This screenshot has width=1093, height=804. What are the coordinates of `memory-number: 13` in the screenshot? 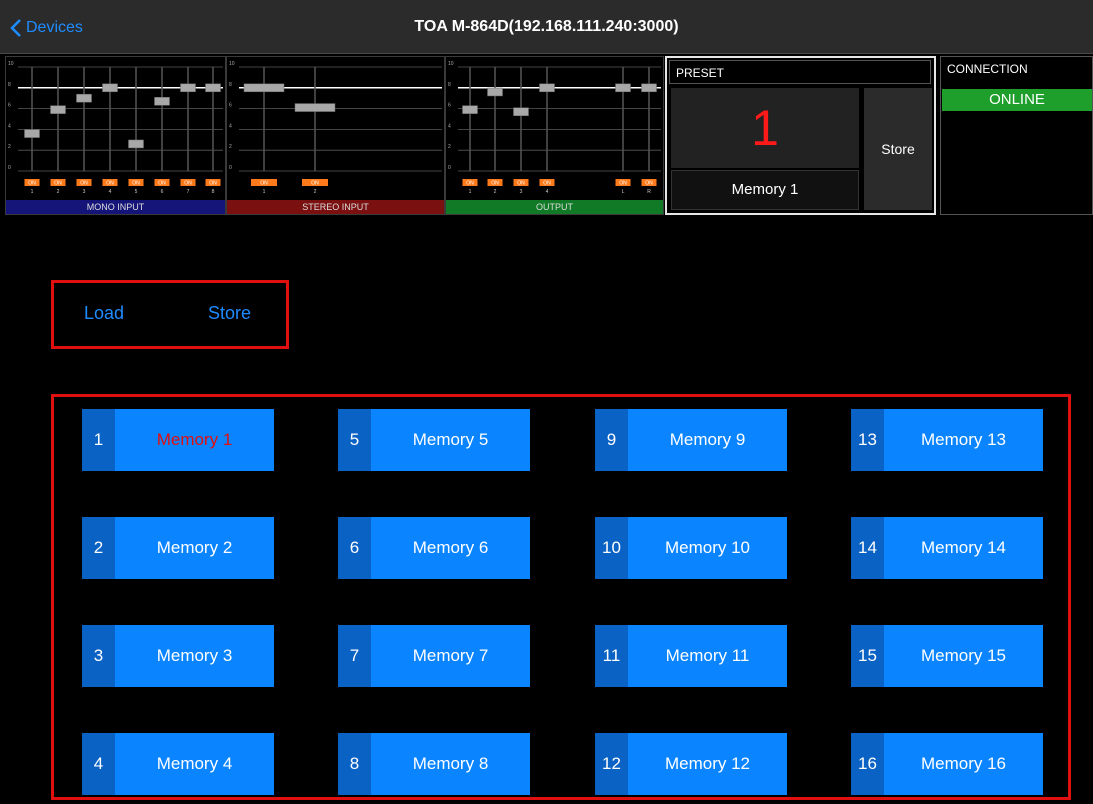 It's located at (867, 440).